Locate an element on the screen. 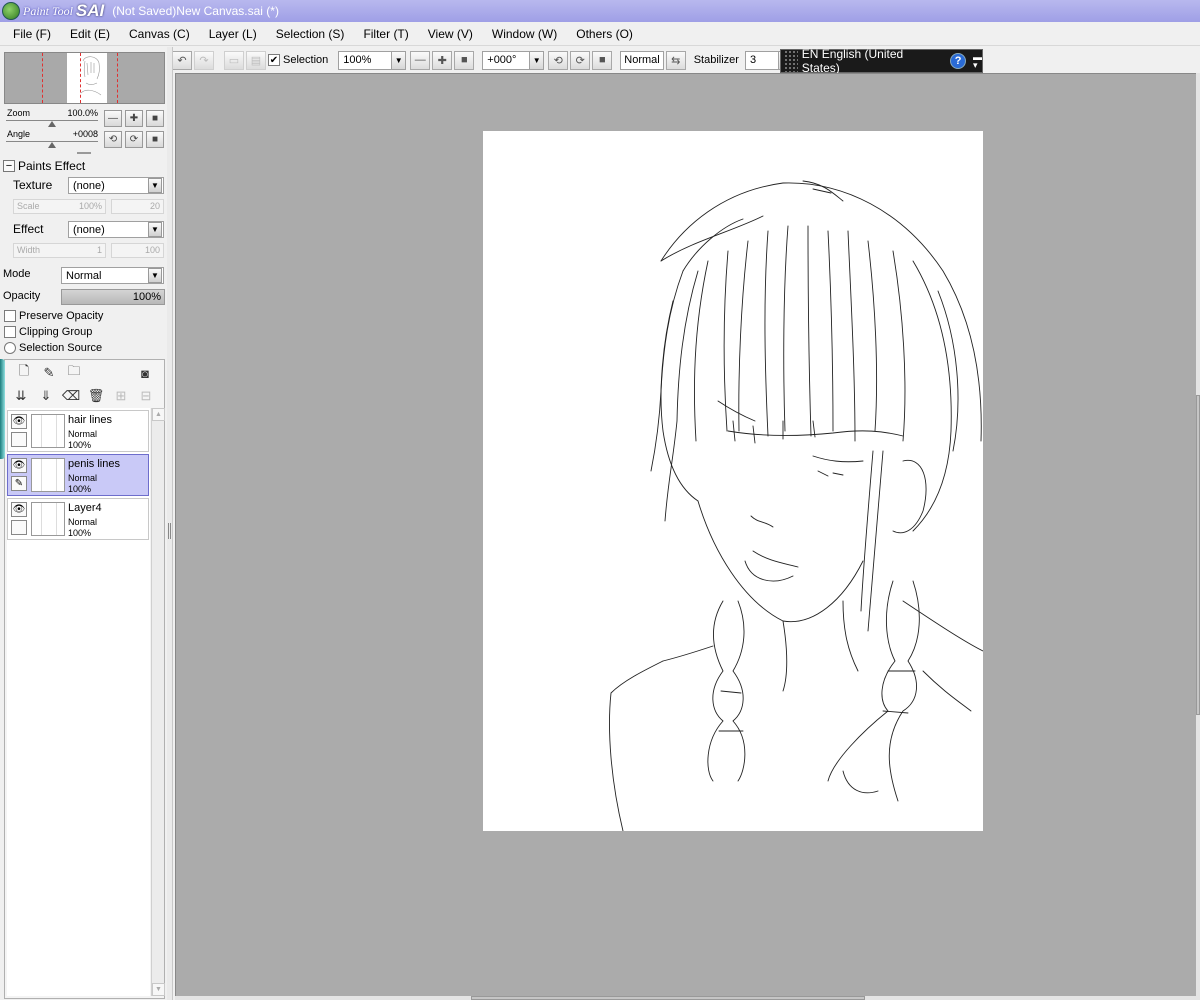  zoom-combo: 100% ▼ is located at coordinates (372, 60).